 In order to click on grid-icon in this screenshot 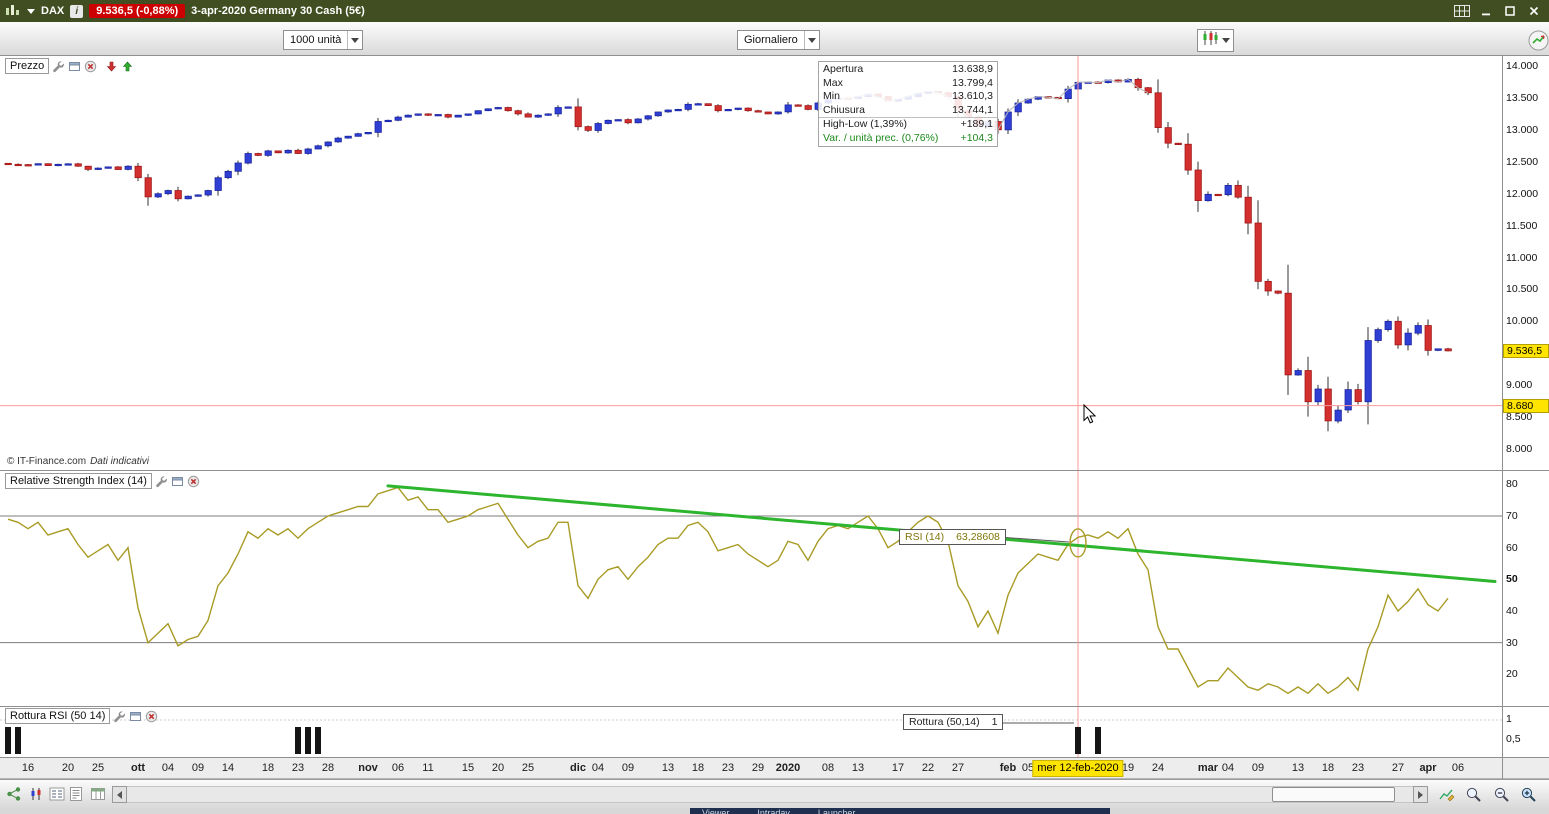, I will do `click(1462, 11)`.